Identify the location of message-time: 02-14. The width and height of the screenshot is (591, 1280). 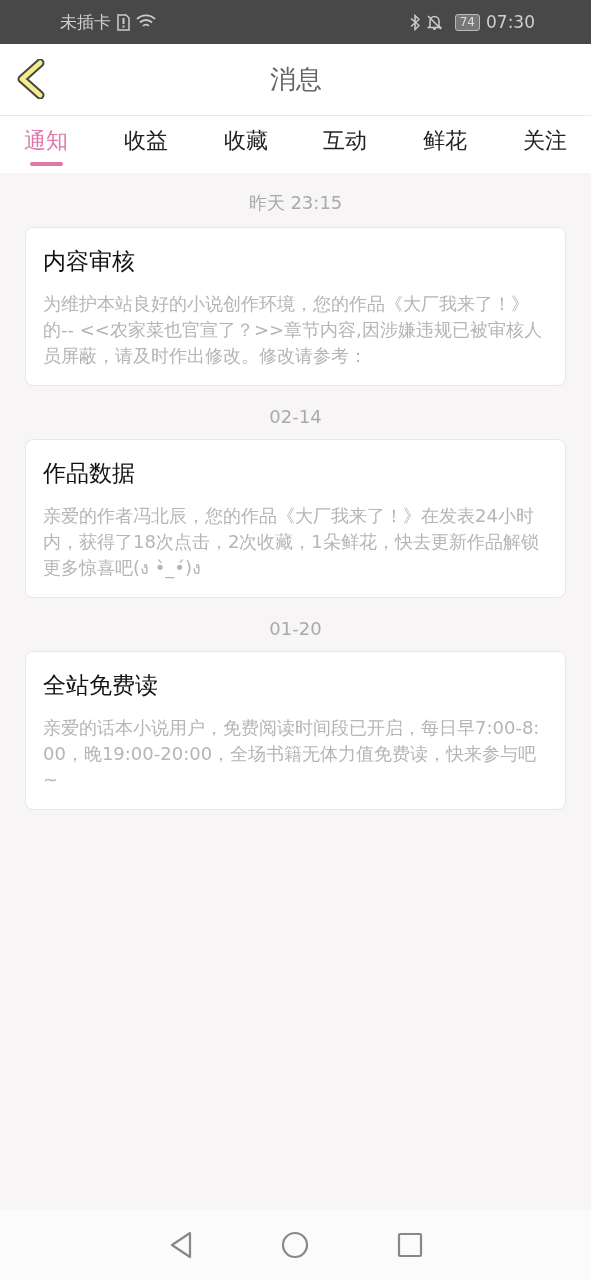
(295, 416).